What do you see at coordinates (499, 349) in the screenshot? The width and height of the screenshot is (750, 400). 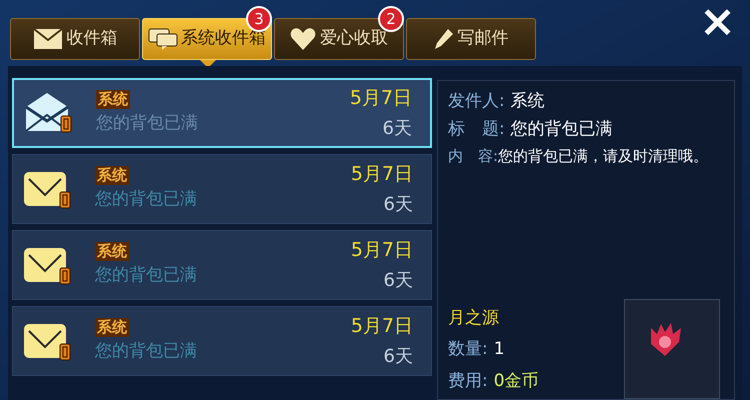 I see `quantity-value: 1` at bounding box center [499, 349].